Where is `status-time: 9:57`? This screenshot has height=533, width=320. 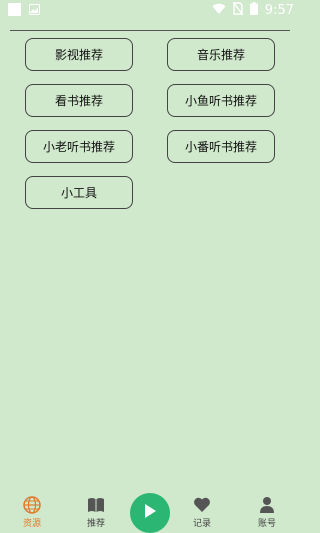
status-time: 9:57 is located at coordinates (279, 10).